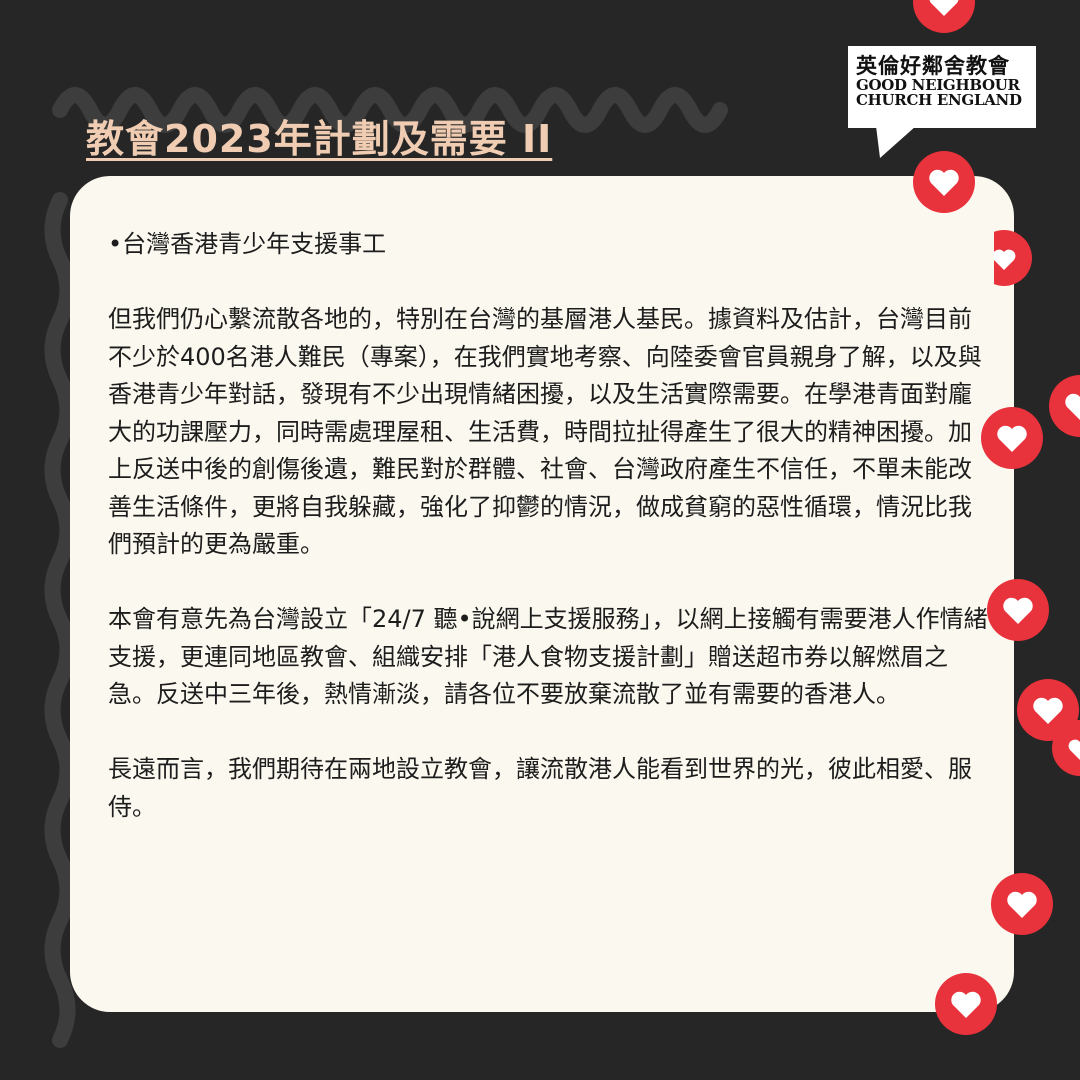  What do you see at coordinates (939, 100) in the screenshot?
I see `logo-english-name-line2: CHURCH ENGLAND` at bounding box center [939, 100].